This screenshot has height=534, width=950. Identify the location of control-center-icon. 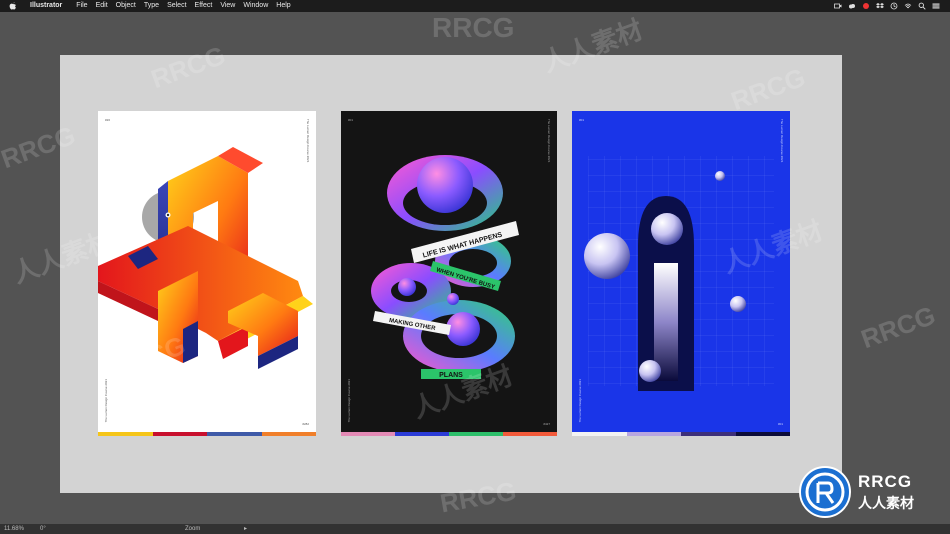
(936, 6).